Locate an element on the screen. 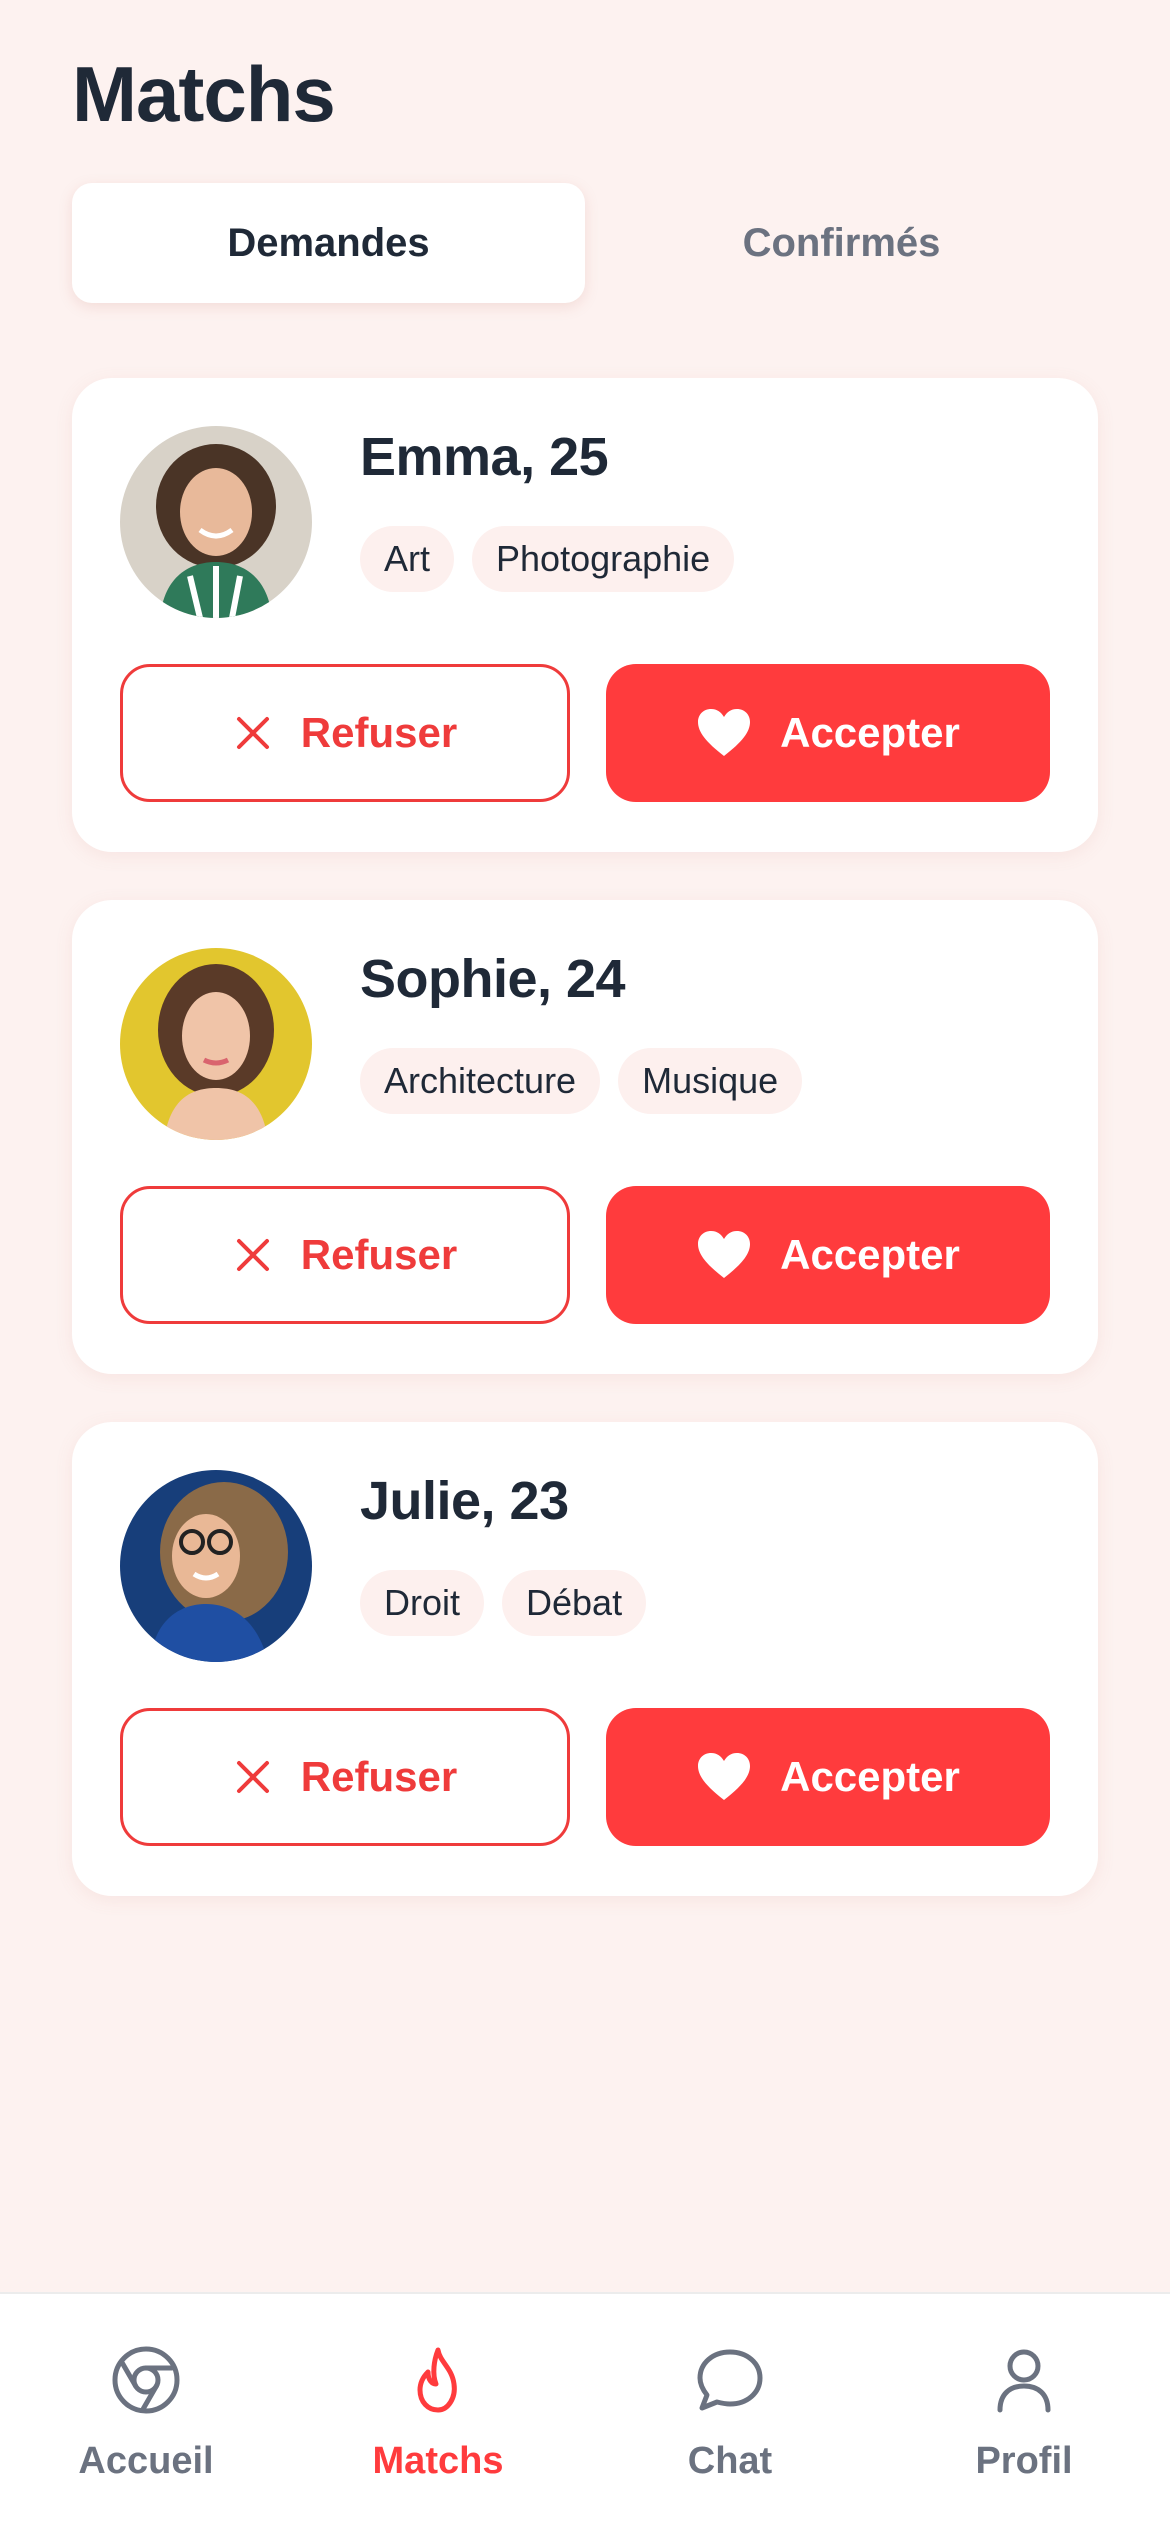  nav-item-accueil: Accueil is located at coordinates (146, 2413).